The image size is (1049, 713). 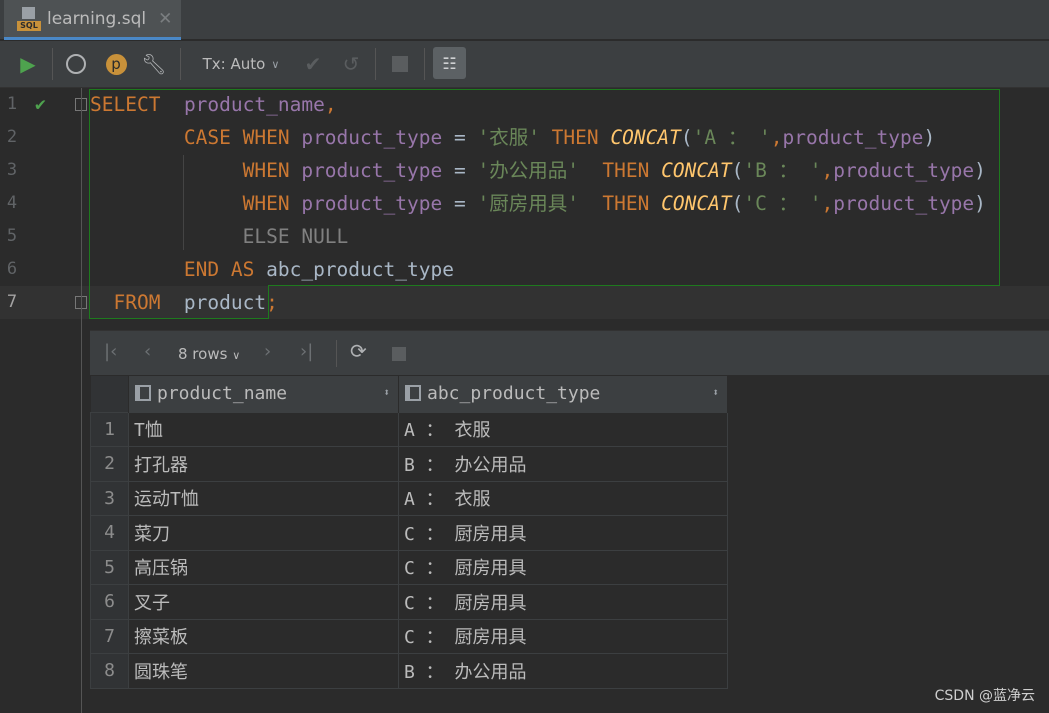 I want to click on table-cell: T恤, so click(x=263, y=429).